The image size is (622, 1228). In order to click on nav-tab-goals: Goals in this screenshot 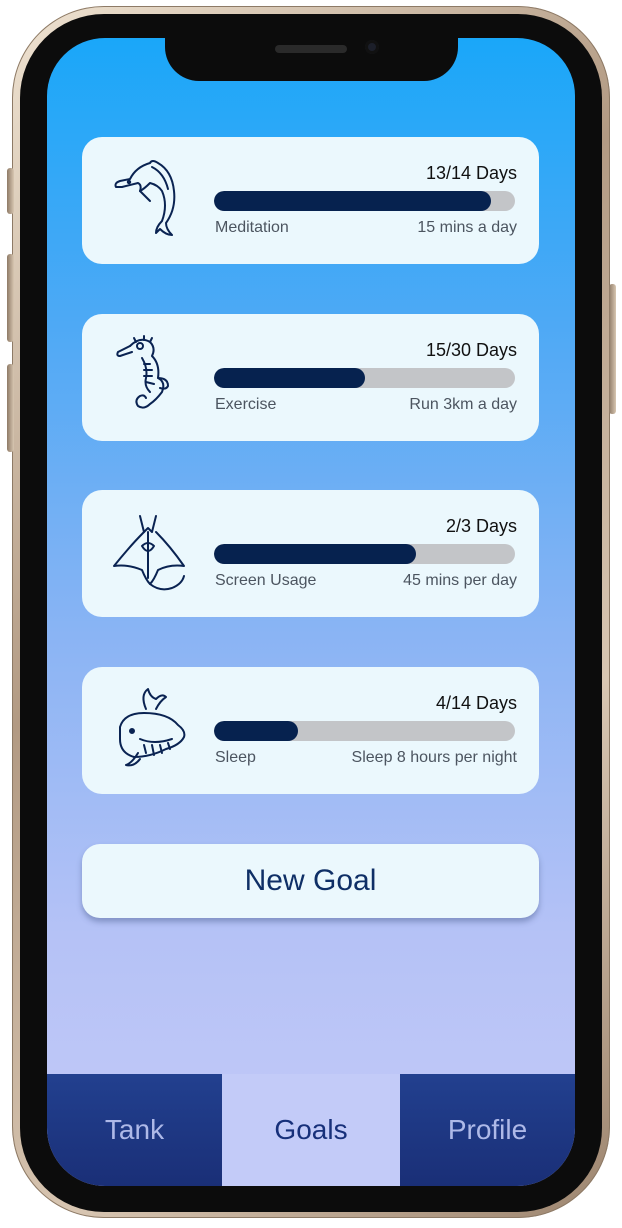, I will do `click(311, 1130)`.